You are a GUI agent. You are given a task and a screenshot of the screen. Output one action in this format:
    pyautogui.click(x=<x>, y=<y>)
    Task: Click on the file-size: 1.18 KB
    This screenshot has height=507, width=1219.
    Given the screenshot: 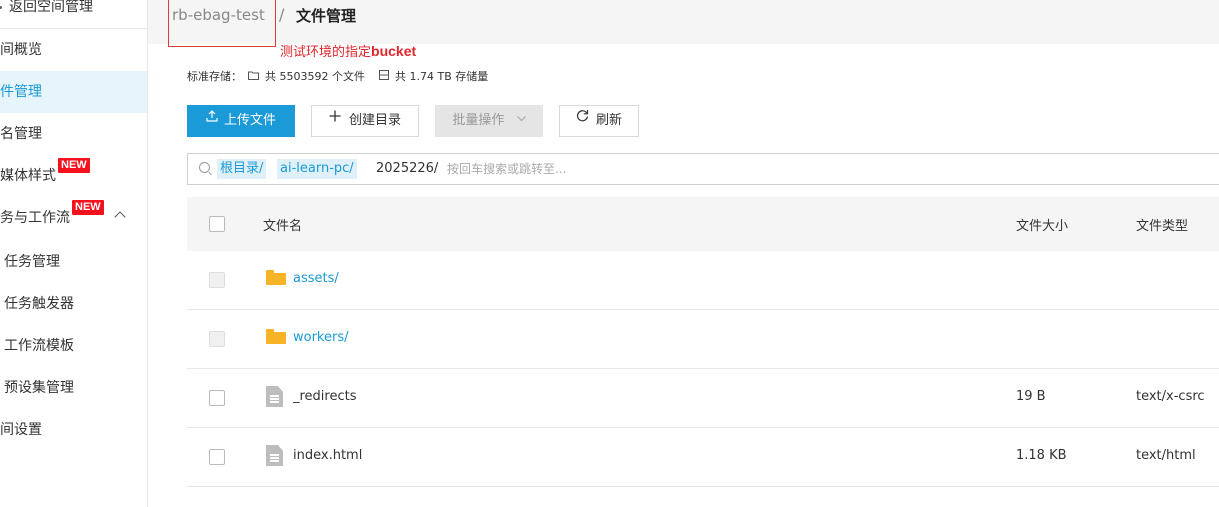 What is the action you would take?
    pyautogui.click(x=1041, y=455)
    